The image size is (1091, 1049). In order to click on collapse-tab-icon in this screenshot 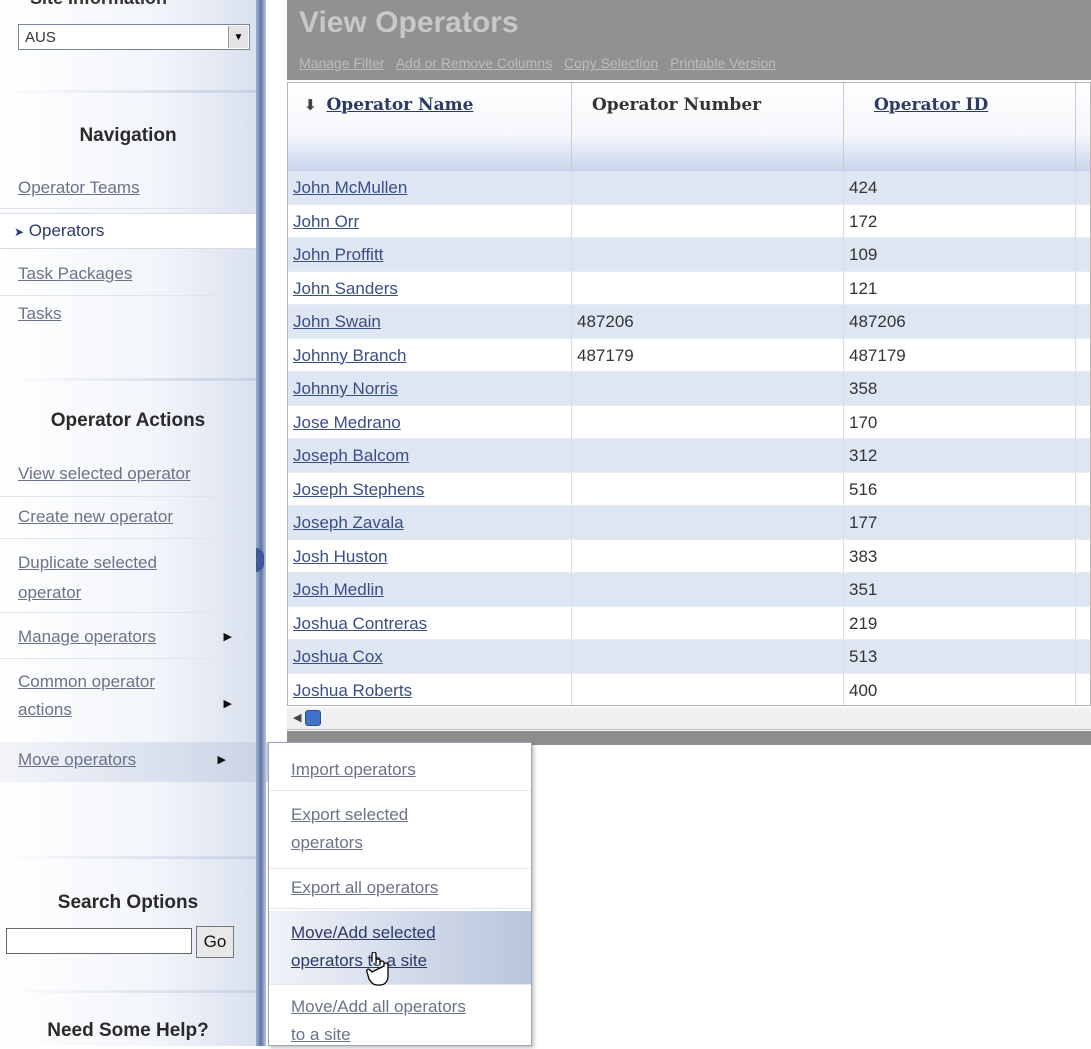, I will do `click(260, 560)`.